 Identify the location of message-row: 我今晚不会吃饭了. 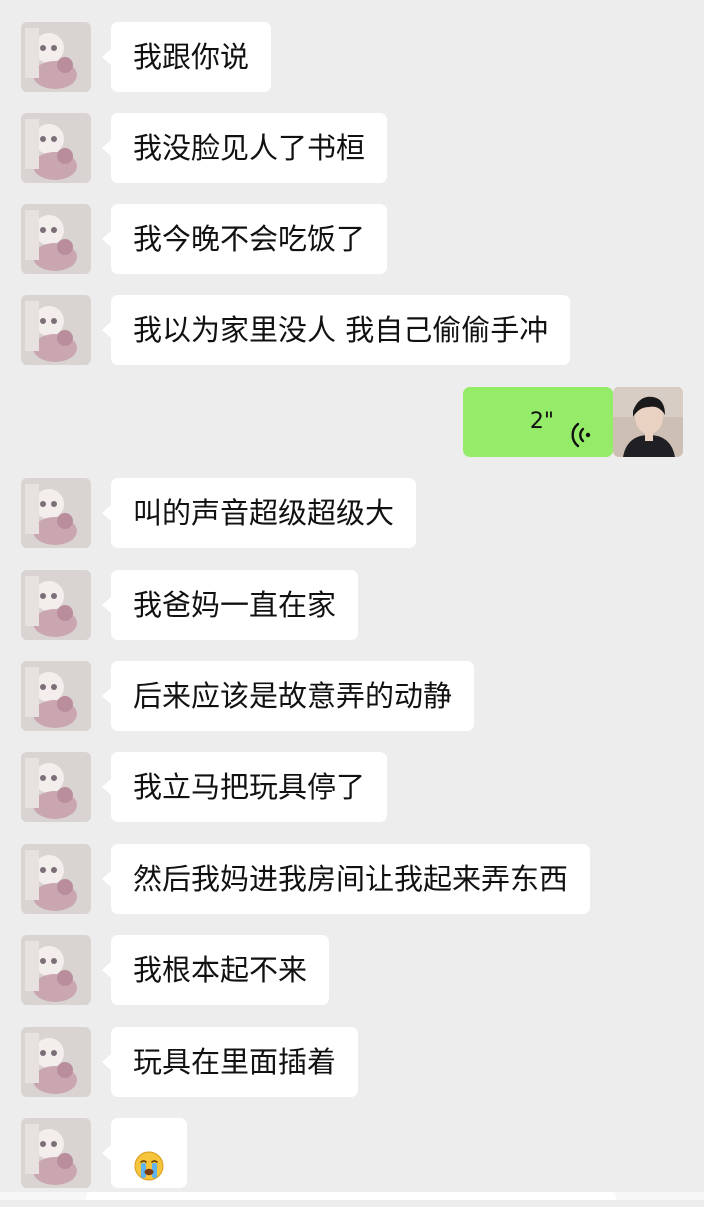
(352, 240).